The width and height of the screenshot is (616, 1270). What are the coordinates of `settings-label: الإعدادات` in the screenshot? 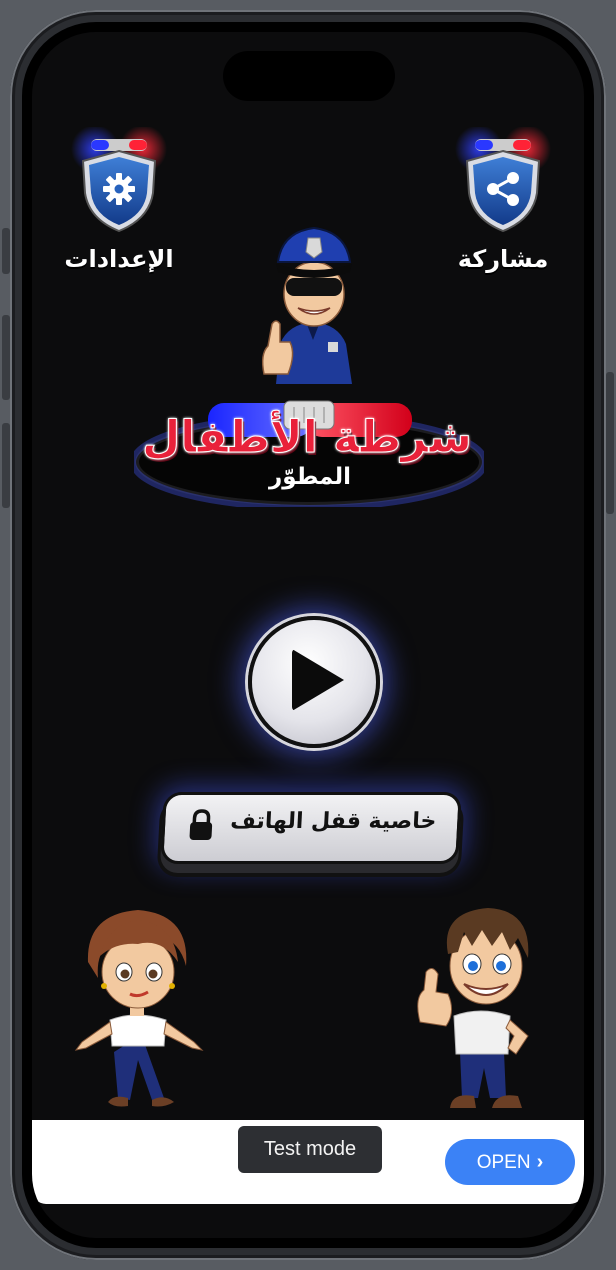 It's located at (119, 259).